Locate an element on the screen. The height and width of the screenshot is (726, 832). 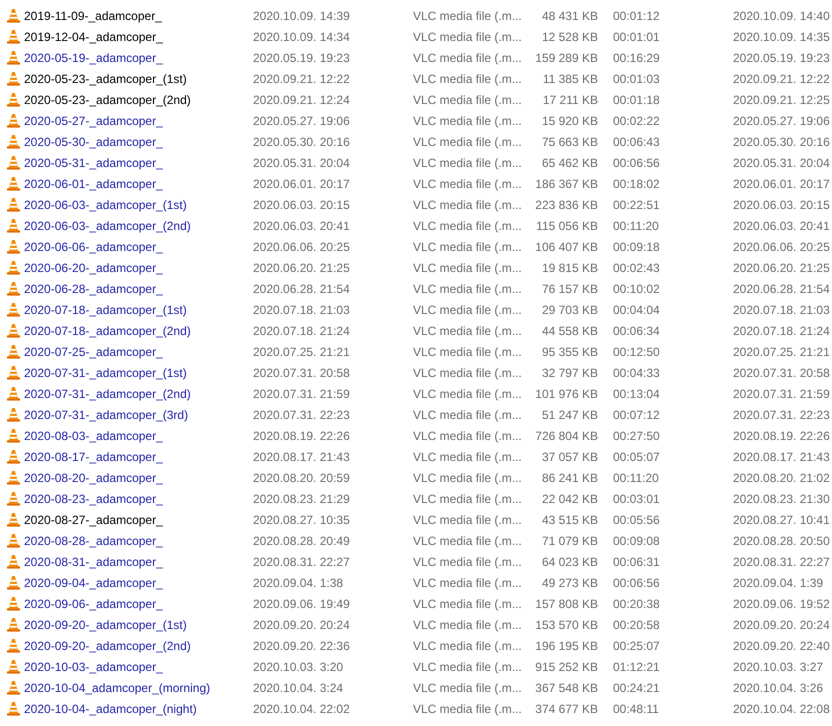
table-cell-text: 186 367 KB is located at coordinates (566, 183).